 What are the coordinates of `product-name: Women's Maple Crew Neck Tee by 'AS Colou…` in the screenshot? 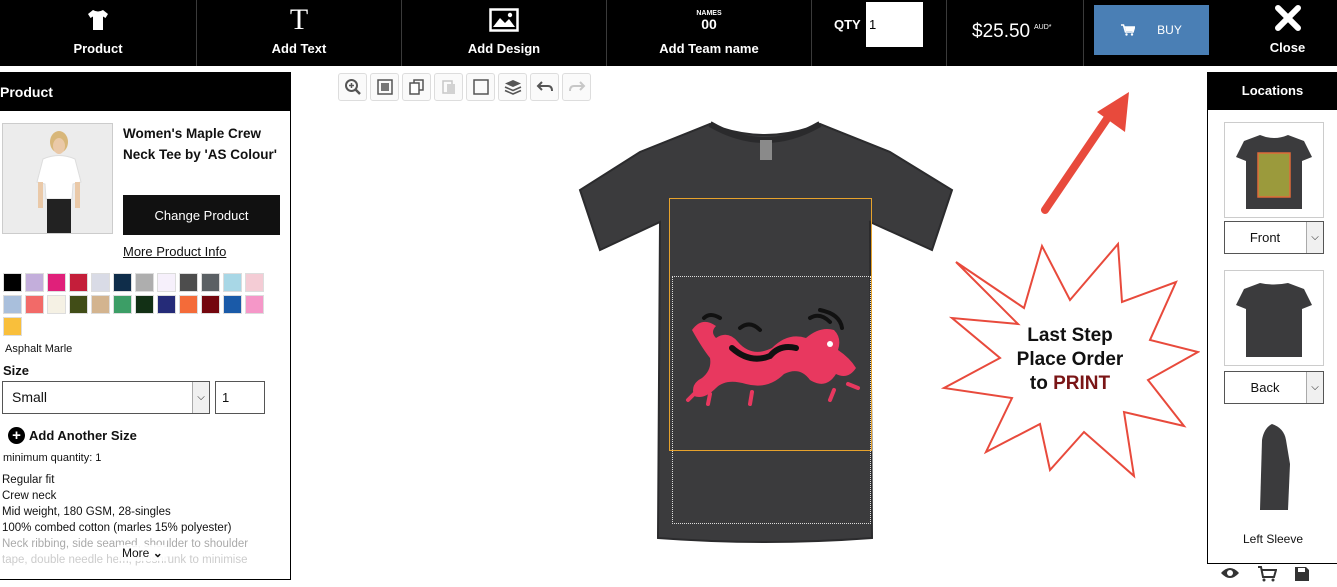 It's located at (200, 144).